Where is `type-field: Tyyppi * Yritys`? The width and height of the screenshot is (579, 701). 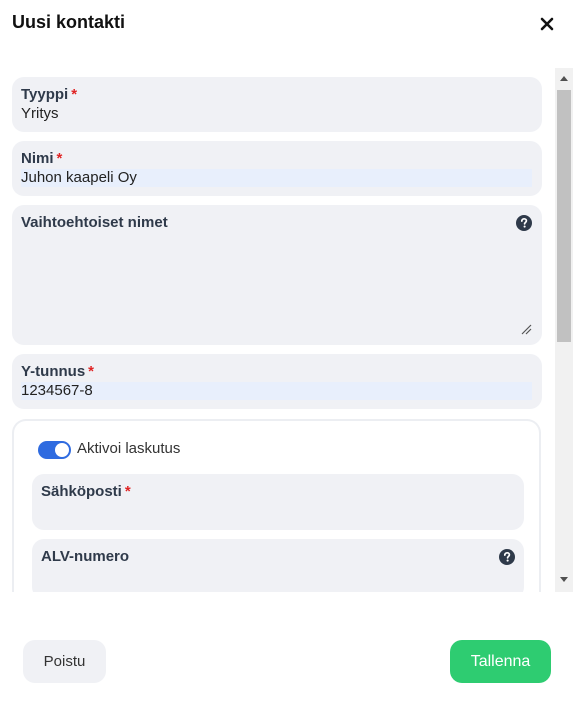 type-field: Tyyppi * Yritys is located at coordinates (277, 104).